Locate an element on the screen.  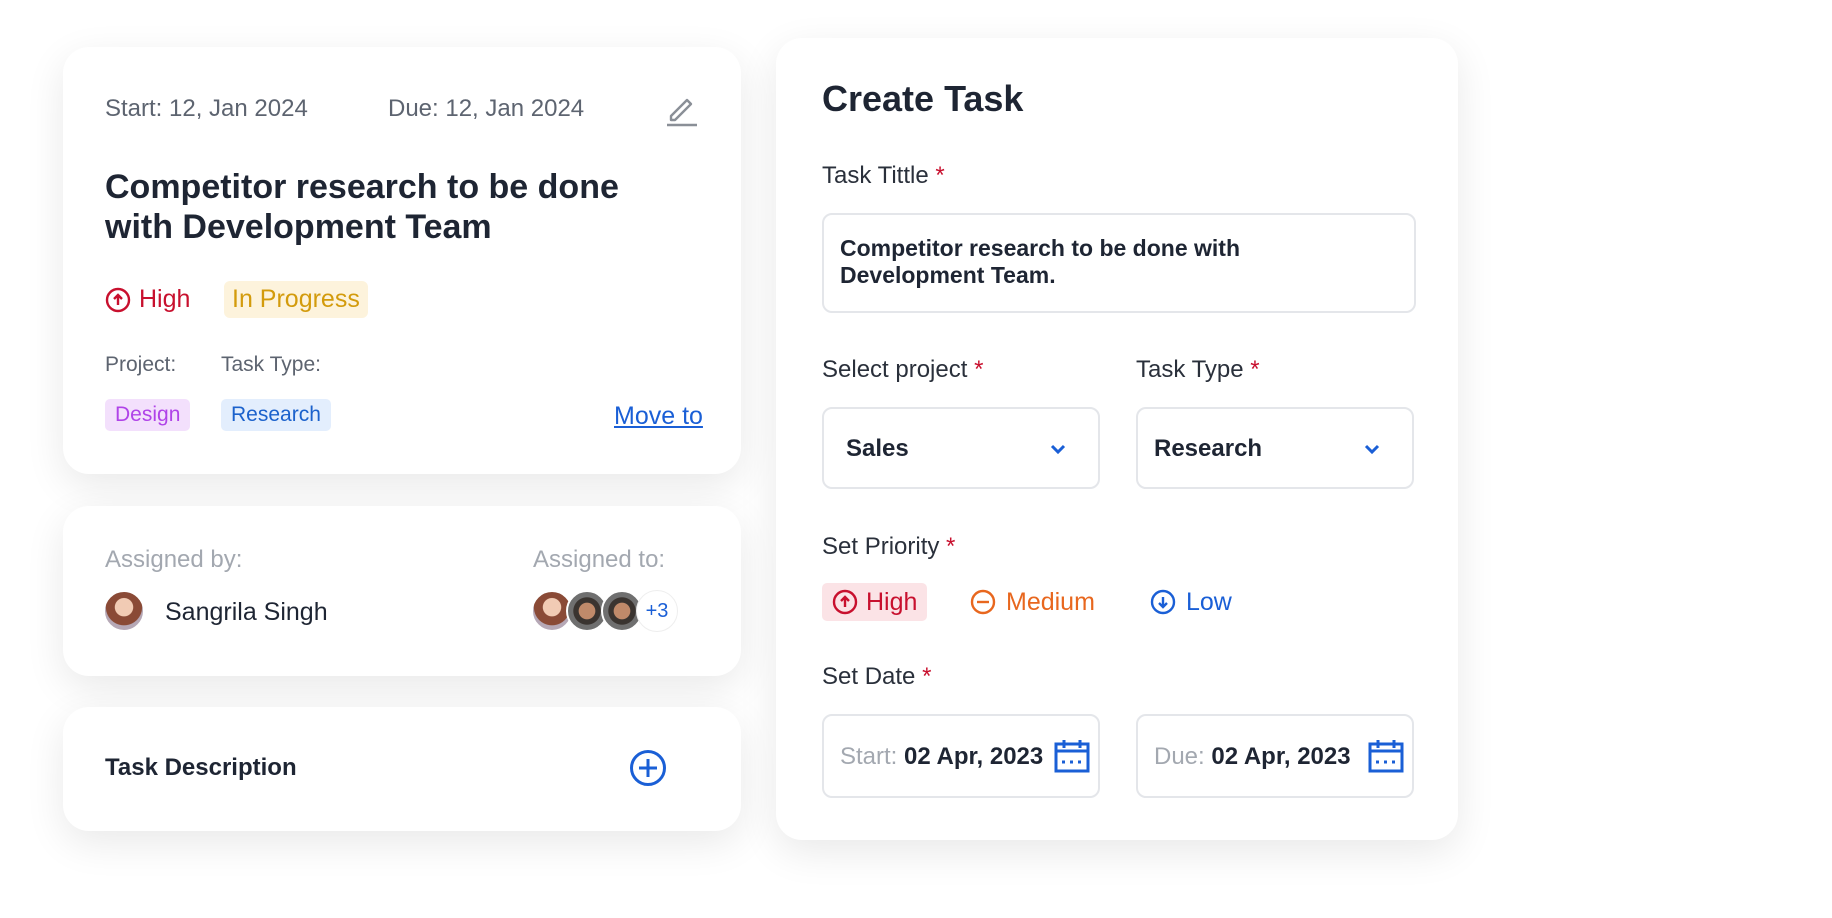
project-tag: Design is located at coordinates (148, 415).